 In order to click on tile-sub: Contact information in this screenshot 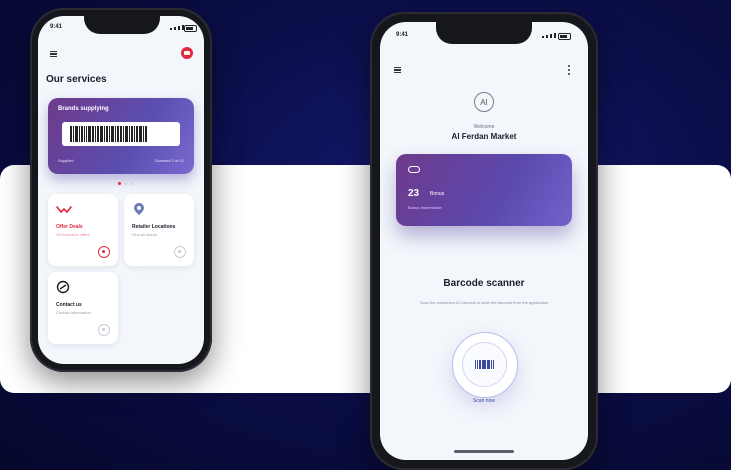, I will do `click(73, 312)`.